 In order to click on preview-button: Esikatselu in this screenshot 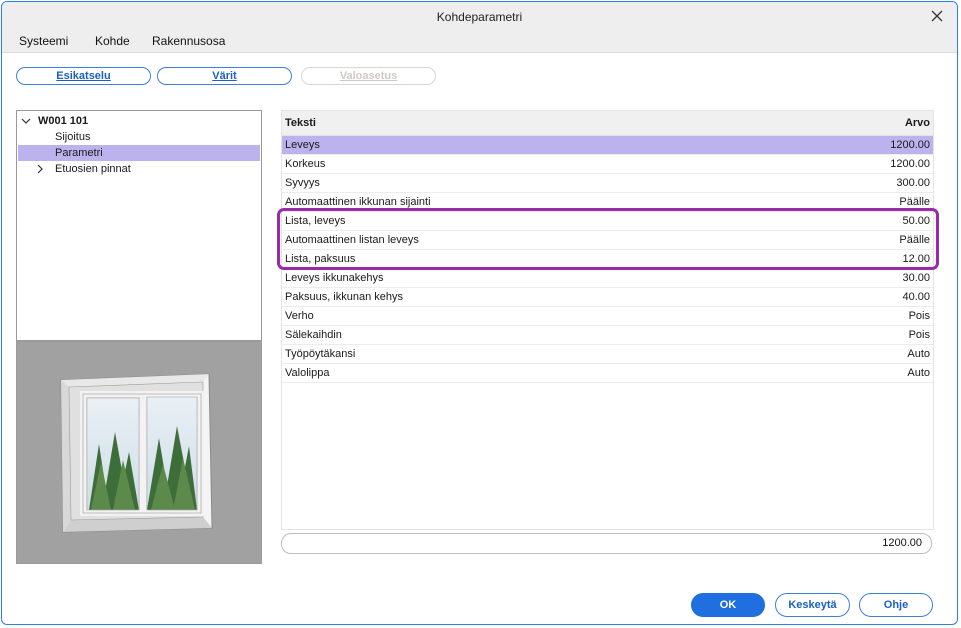, I will do `click(83, 76)`.